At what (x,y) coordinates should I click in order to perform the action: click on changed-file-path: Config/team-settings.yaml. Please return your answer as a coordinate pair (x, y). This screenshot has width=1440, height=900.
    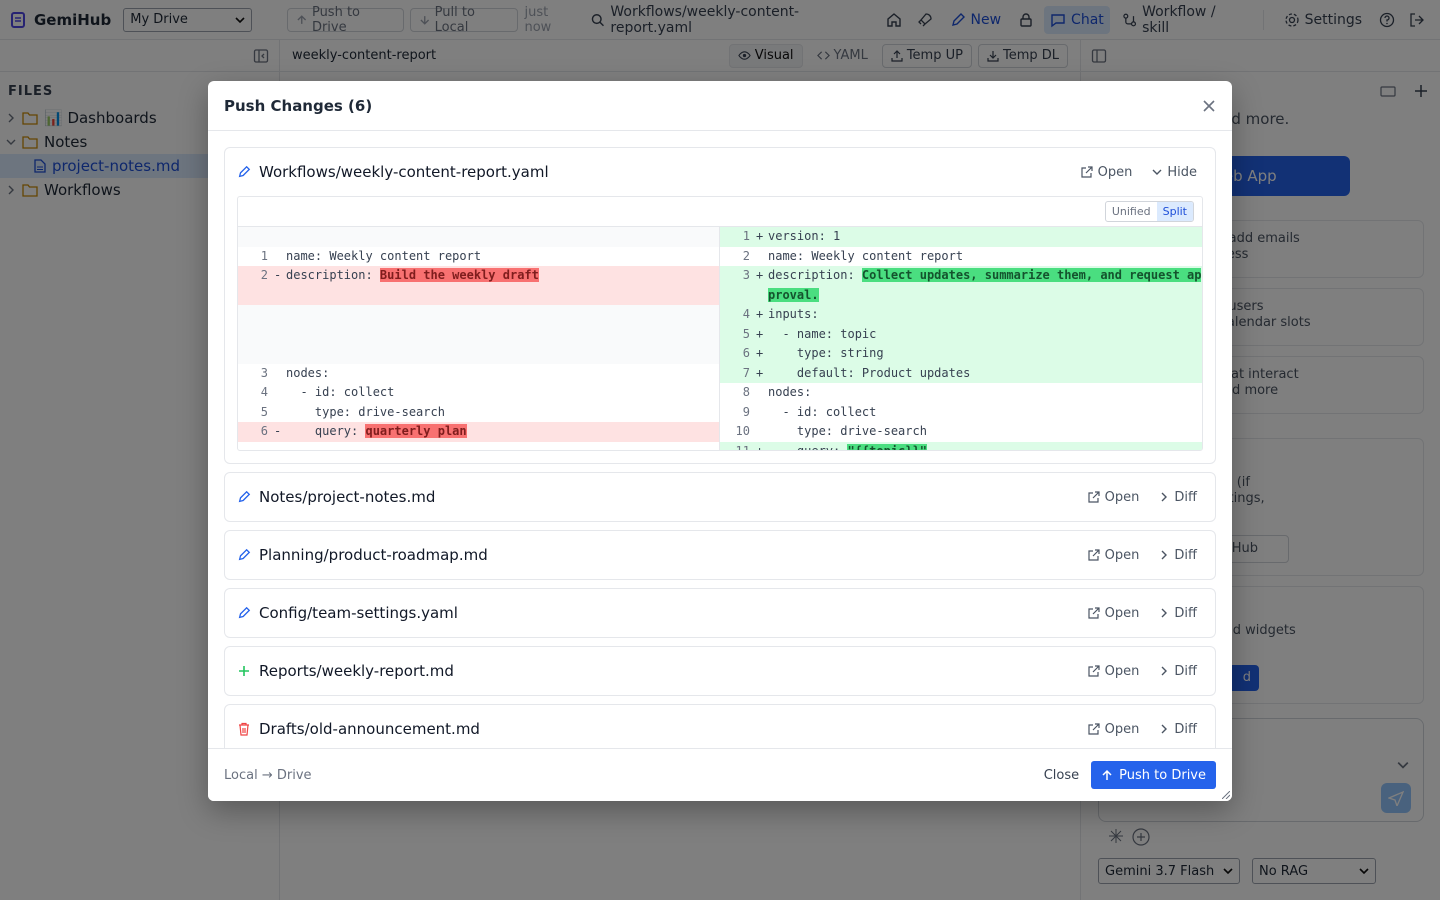
    Looking at the image, I should click on (358, 613).